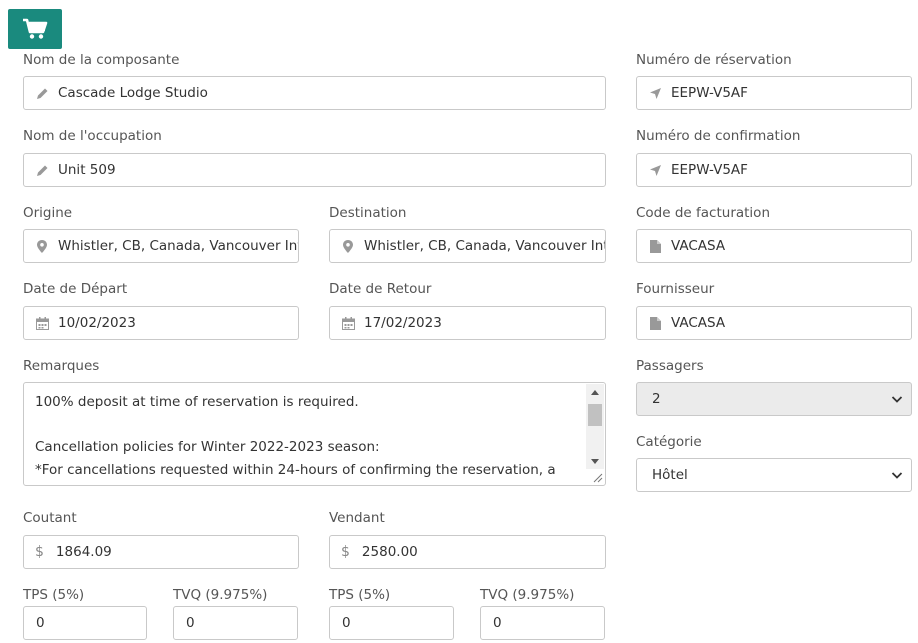  What do you see at coordinates (670, 366) in the screenshot?
I see `passengers-label: Passagers` at bounding box center [670, 366].